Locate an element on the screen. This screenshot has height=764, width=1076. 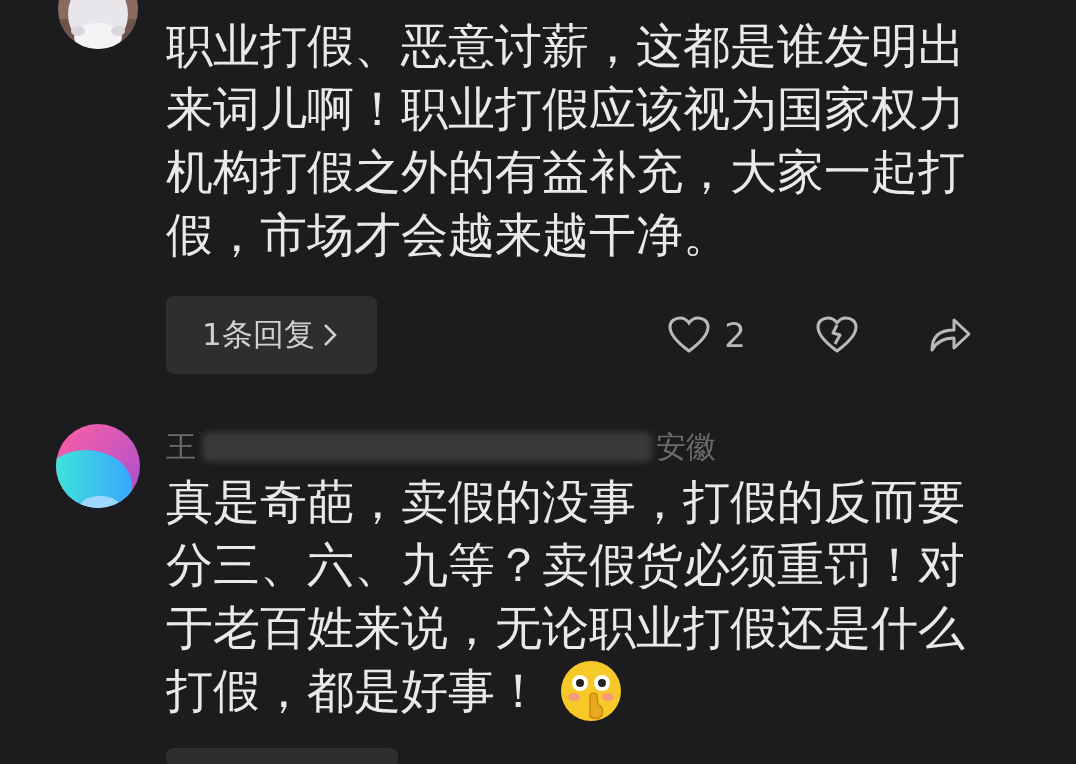
replies-button: 1条回复 is located at coordinates (271, 335).